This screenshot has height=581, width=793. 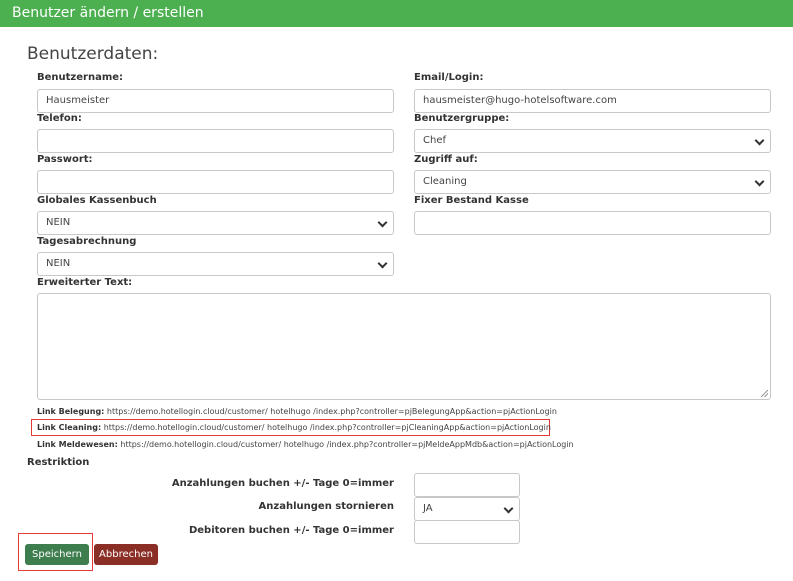 I want to click on link-cleaning-prefix: https://demo.hotellogin.cloud/customer/, so click(x=184, y=427).